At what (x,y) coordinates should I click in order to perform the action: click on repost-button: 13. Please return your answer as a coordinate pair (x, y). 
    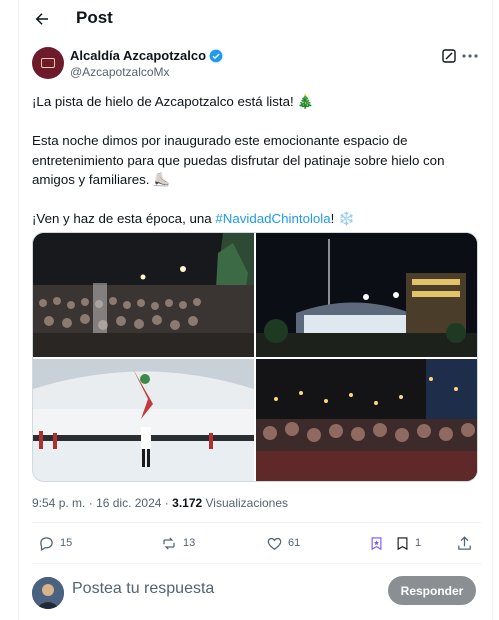
    Looking at the image, I should click on (177, 543).